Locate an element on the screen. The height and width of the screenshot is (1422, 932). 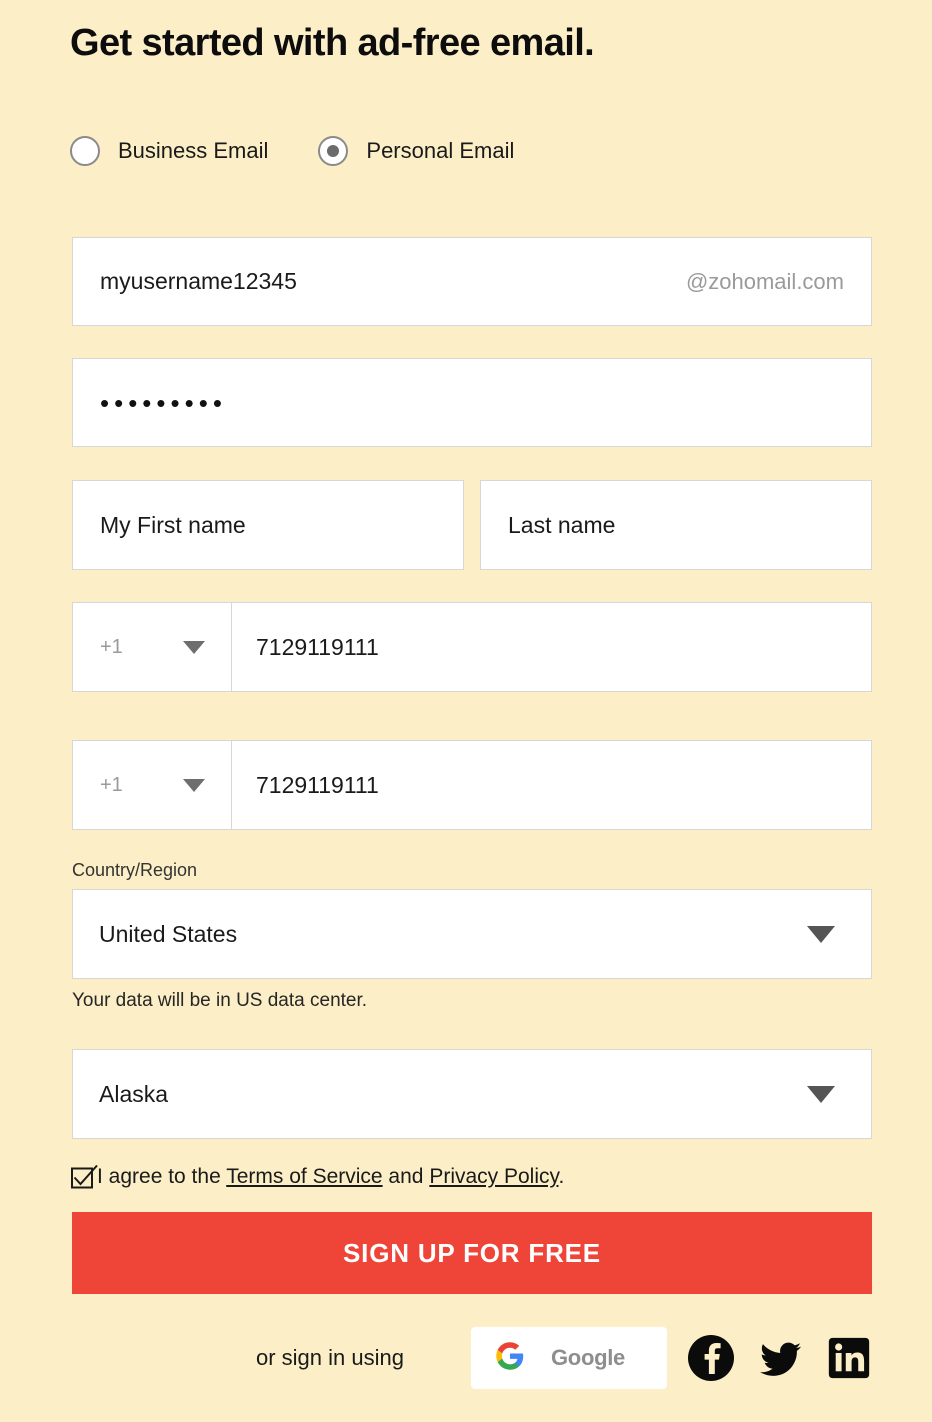
google-signin-button: Google is located at coordinates (569, 1358).